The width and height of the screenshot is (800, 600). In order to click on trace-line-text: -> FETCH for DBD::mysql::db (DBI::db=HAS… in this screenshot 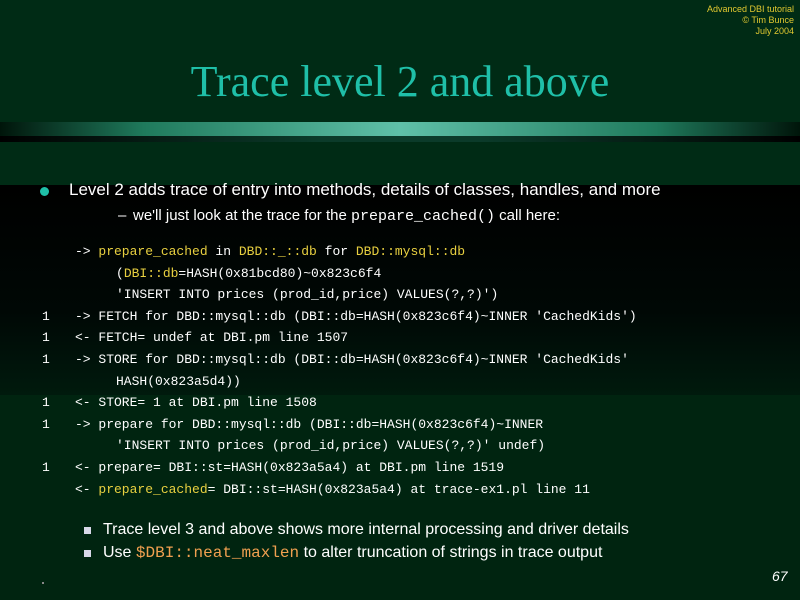, I will do `click(356, 316)`.